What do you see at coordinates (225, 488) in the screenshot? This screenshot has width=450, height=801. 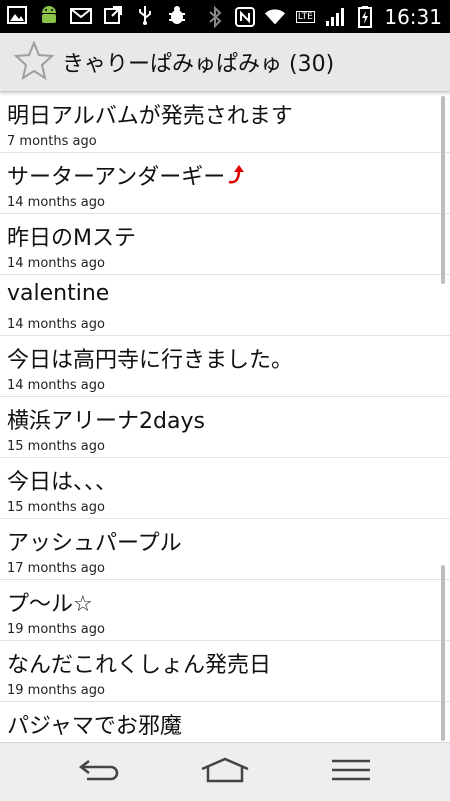 I see `list-item: 今日は、、、 15 months ago` at bounding box center [225, 488].